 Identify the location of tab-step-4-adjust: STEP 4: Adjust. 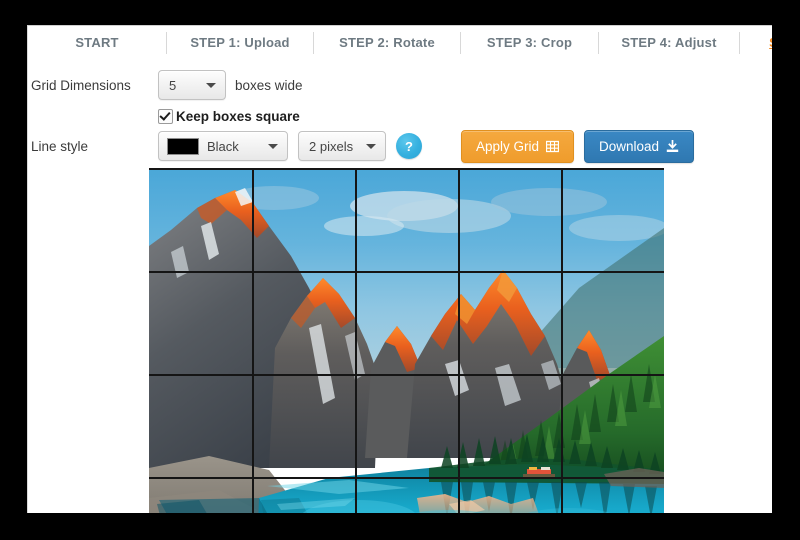
(669, 43).